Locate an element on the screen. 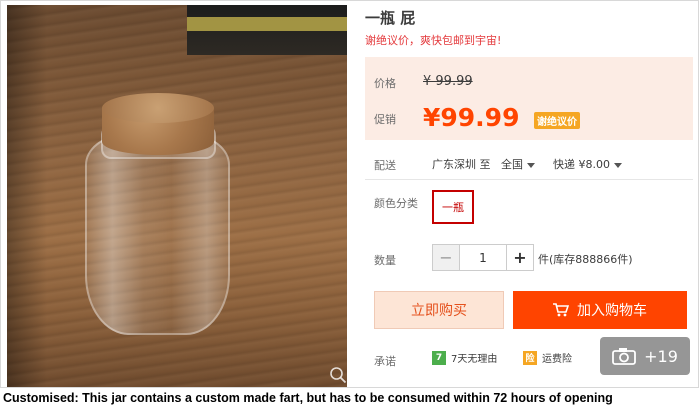 The height and width of the screenshot is (420, 699). product-subtitle: 谢绝议价，爽快包邮到宇宙! is located at coordinates (433, 40).